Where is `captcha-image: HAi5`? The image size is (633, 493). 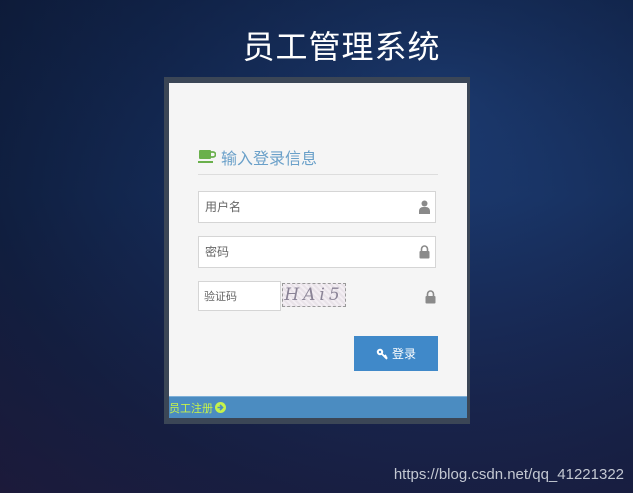
captcha-image: HAi5 is located at coordinates (314, 295).